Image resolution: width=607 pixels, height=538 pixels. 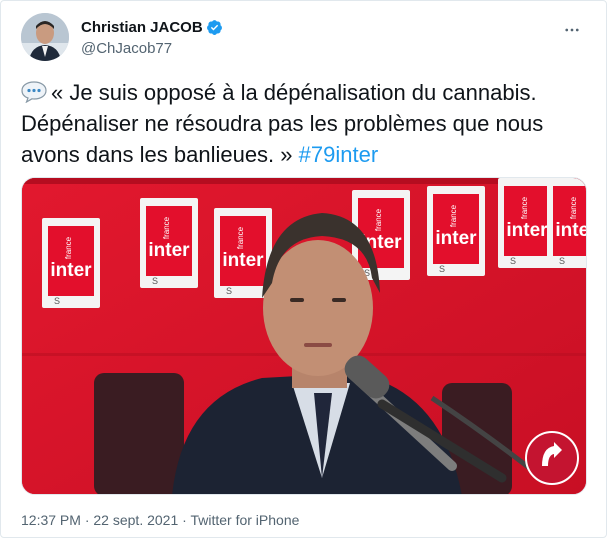 I want to click on avatar-photo, so click(x=45, y=37).